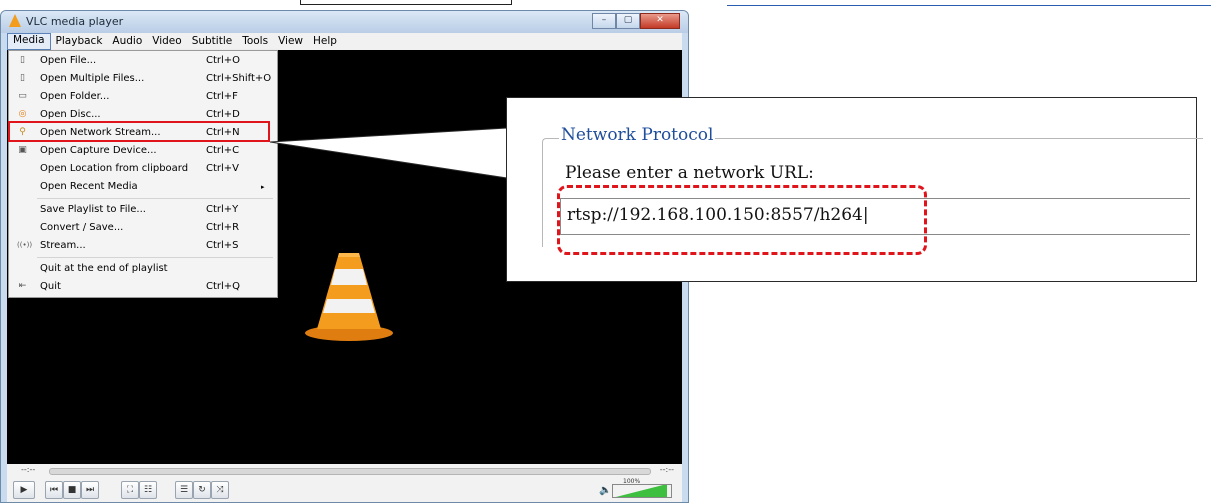 The image size is (1211, 503). What do you see at coordinates (637, 135) in the screenshot?
I see `network-protocol-title: Network Protocol` at bounding box center [637, 135].